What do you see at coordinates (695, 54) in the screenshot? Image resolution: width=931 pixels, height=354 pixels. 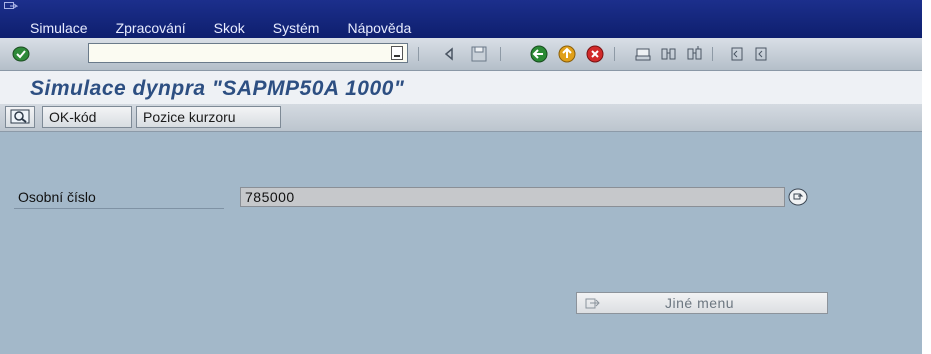 I see `find-next-icon` at bounding box center [695, 54].